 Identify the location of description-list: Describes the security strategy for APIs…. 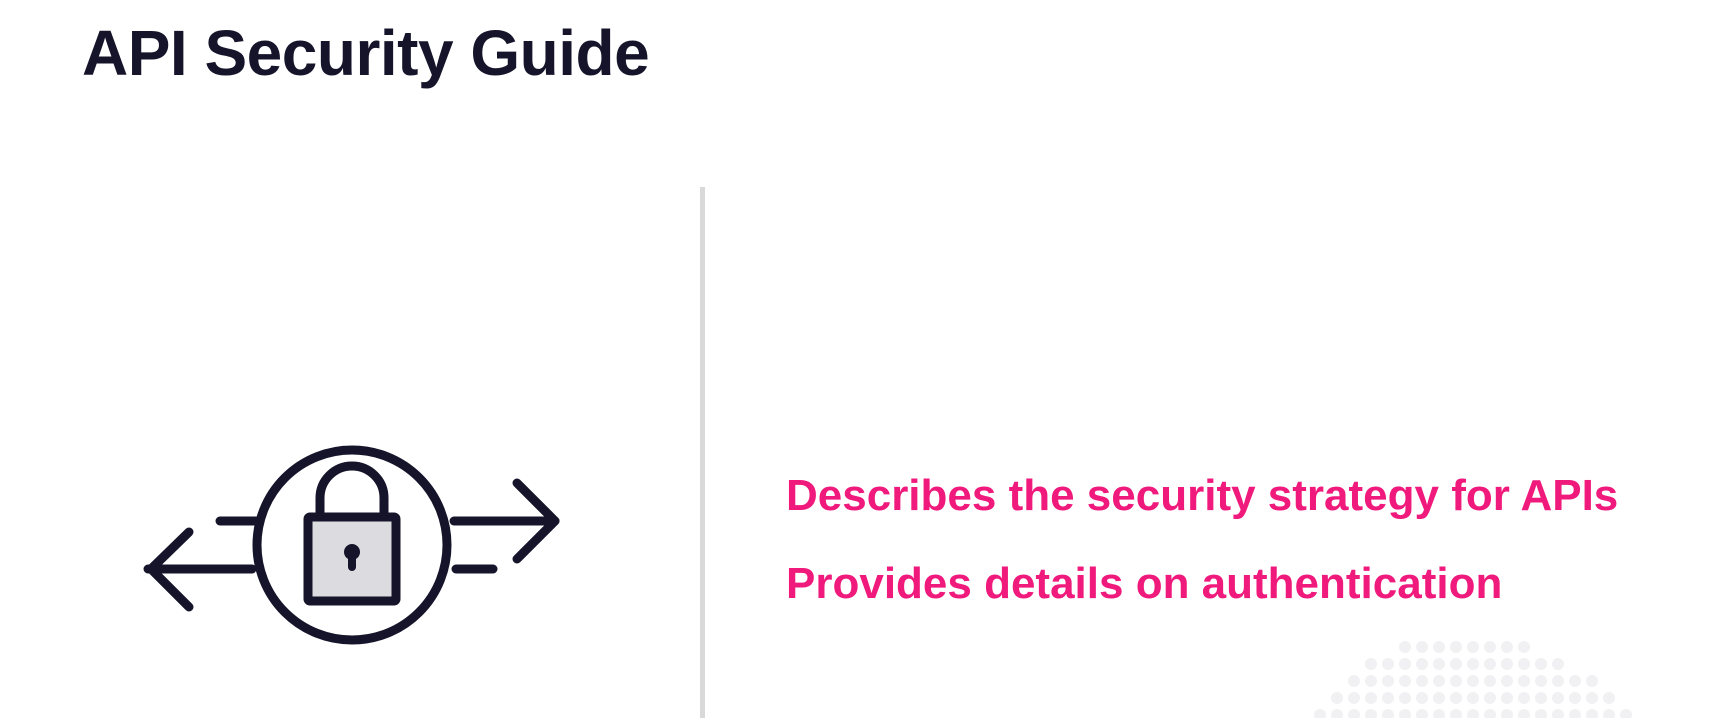
(1202, 560).